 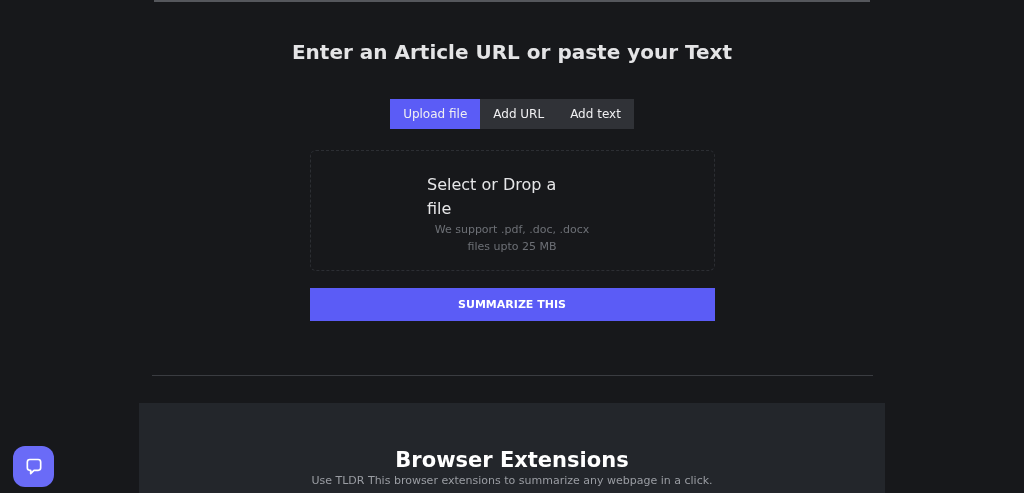 I want to click on extensions-title: Browser Extensions, so click(x=512, y=460).